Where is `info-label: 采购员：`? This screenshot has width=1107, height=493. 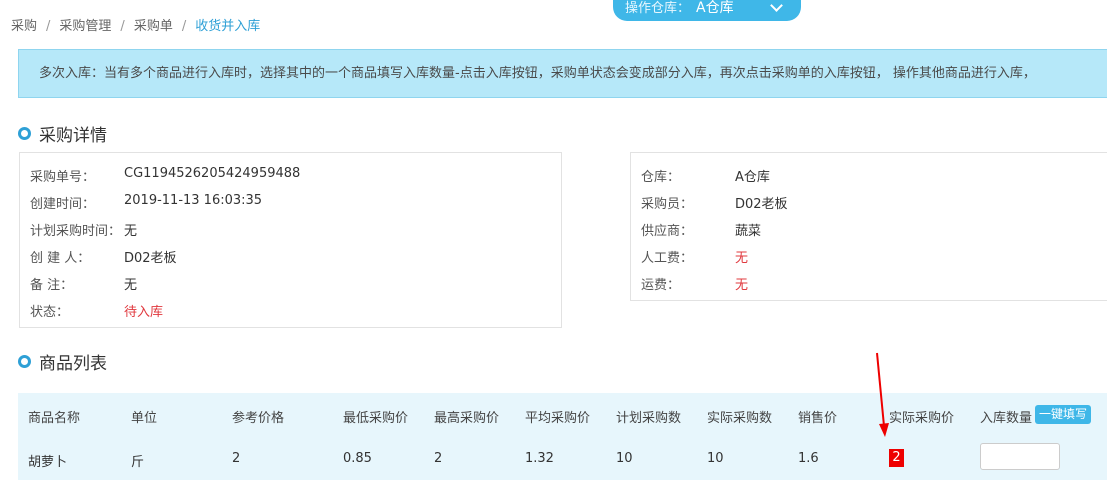 info-label: 采购员： is located at coordinates (667, 204).